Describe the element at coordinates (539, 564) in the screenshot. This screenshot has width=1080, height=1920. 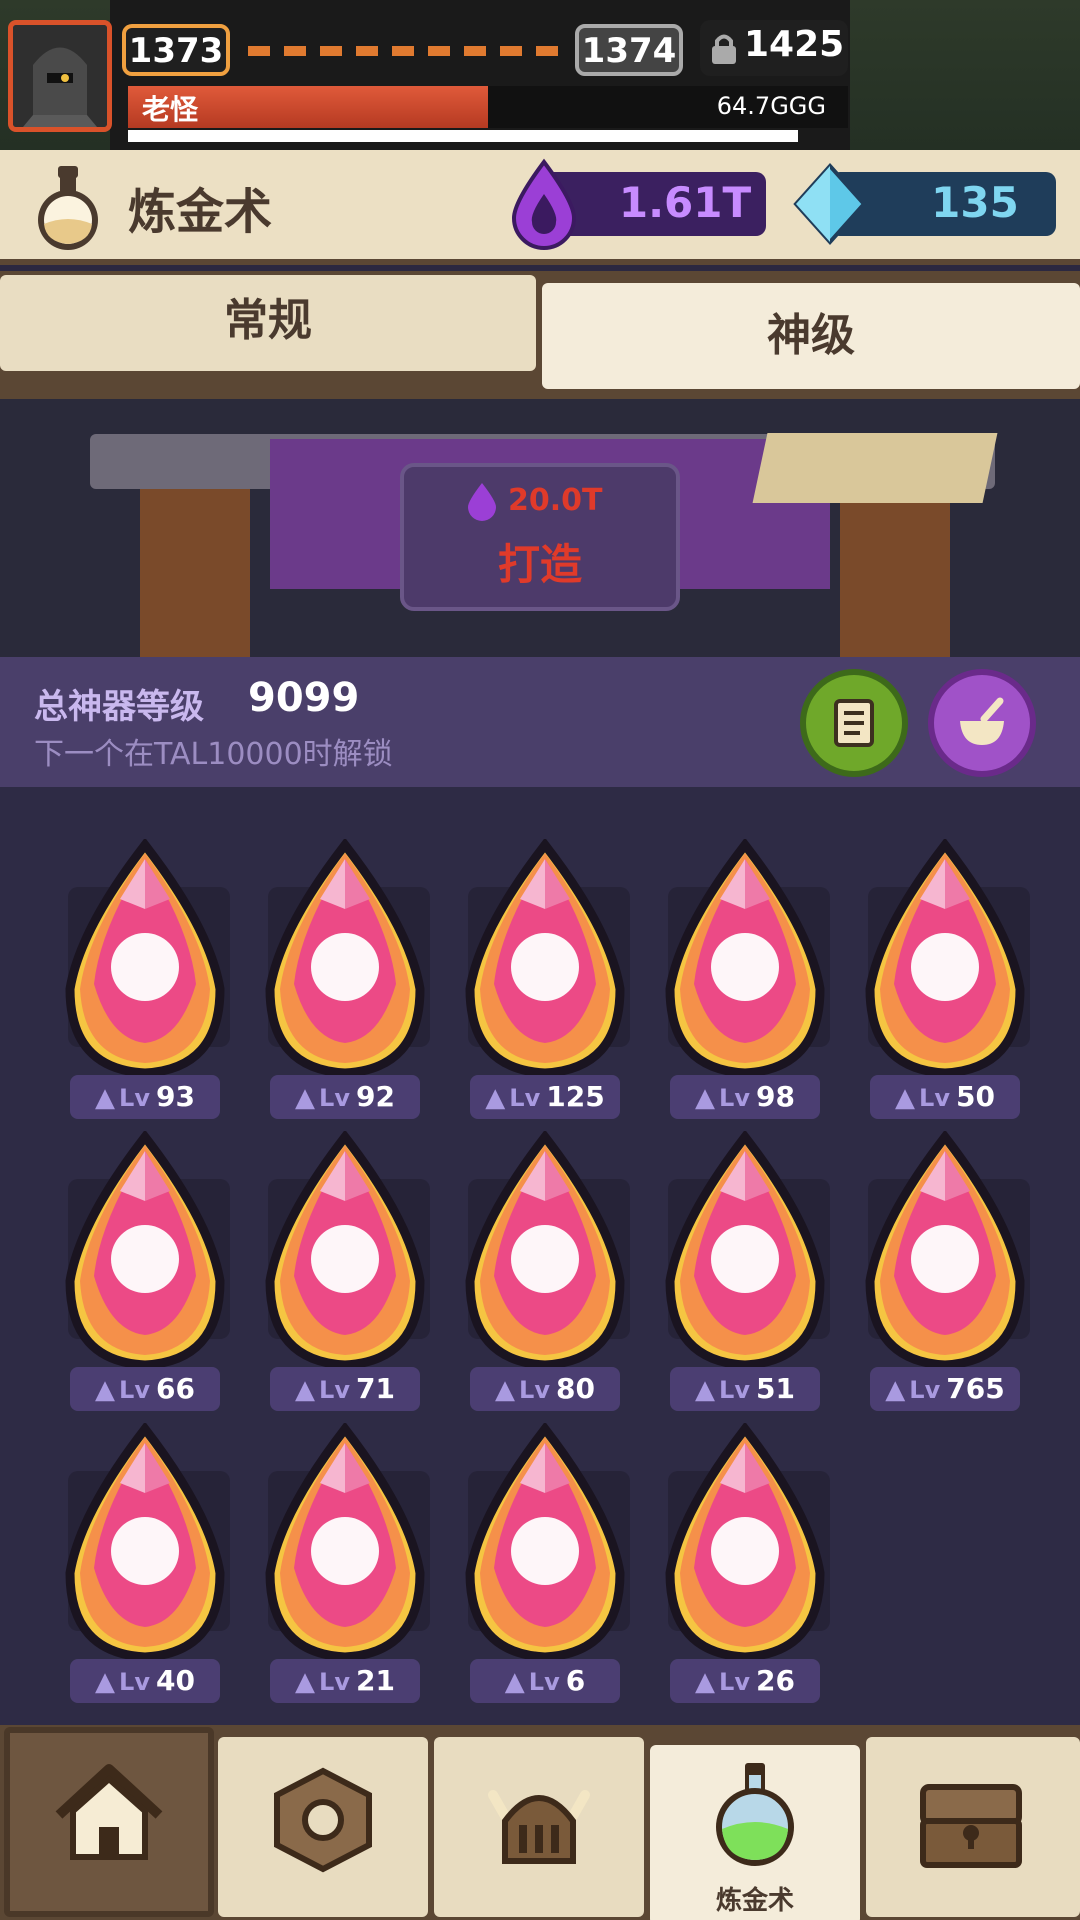
I see `craft-label: 打造` at that location.